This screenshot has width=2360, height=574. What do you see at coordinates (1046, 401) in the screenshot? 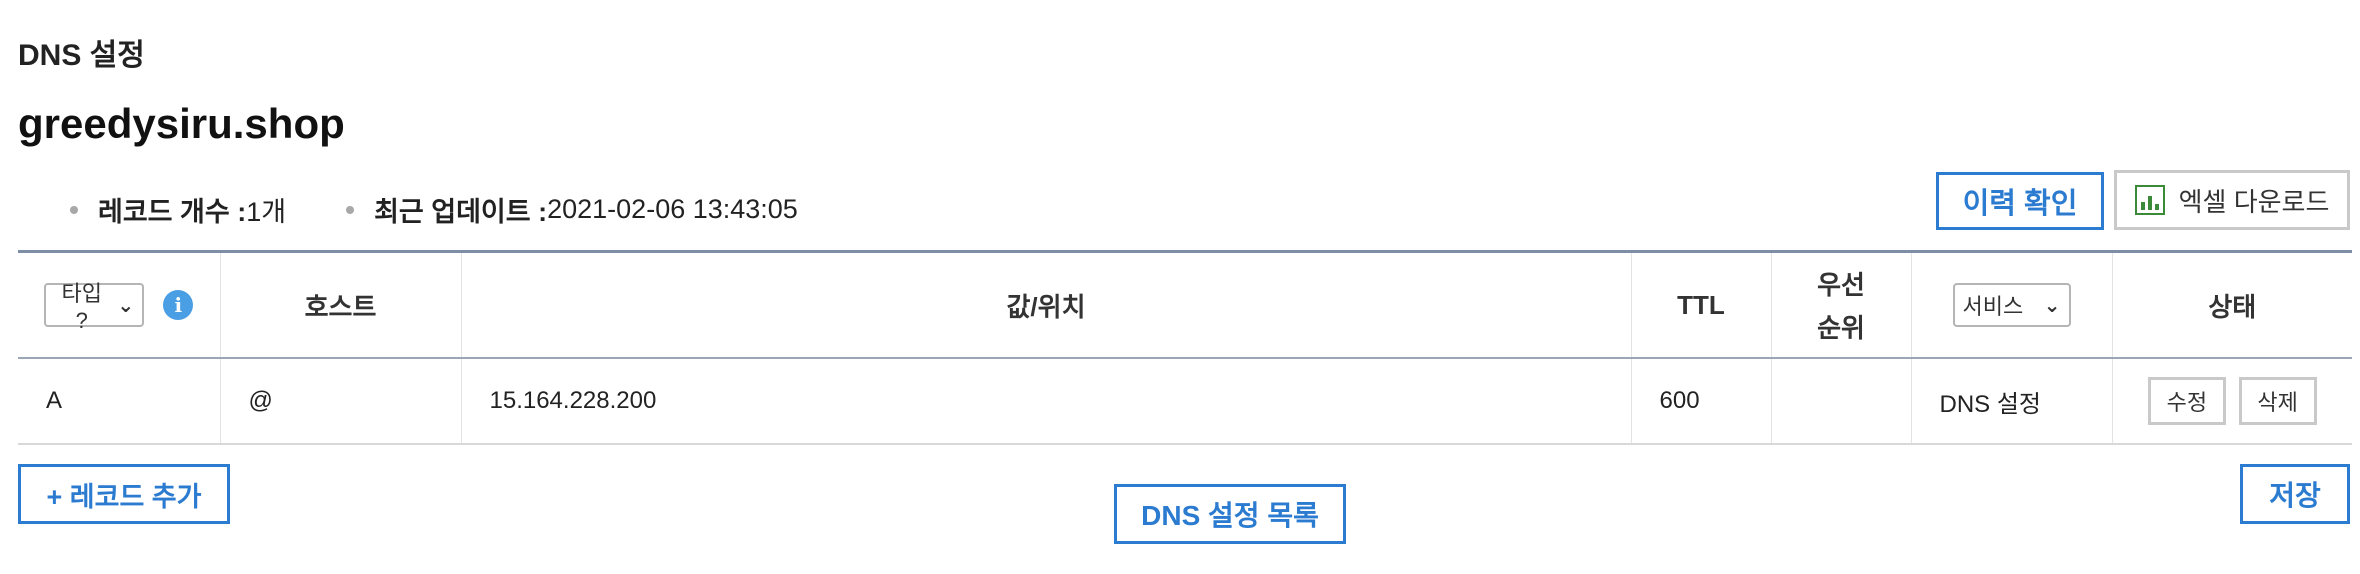
I see `record-value: 15.164.228.200` at bounding box center [1046, 401].